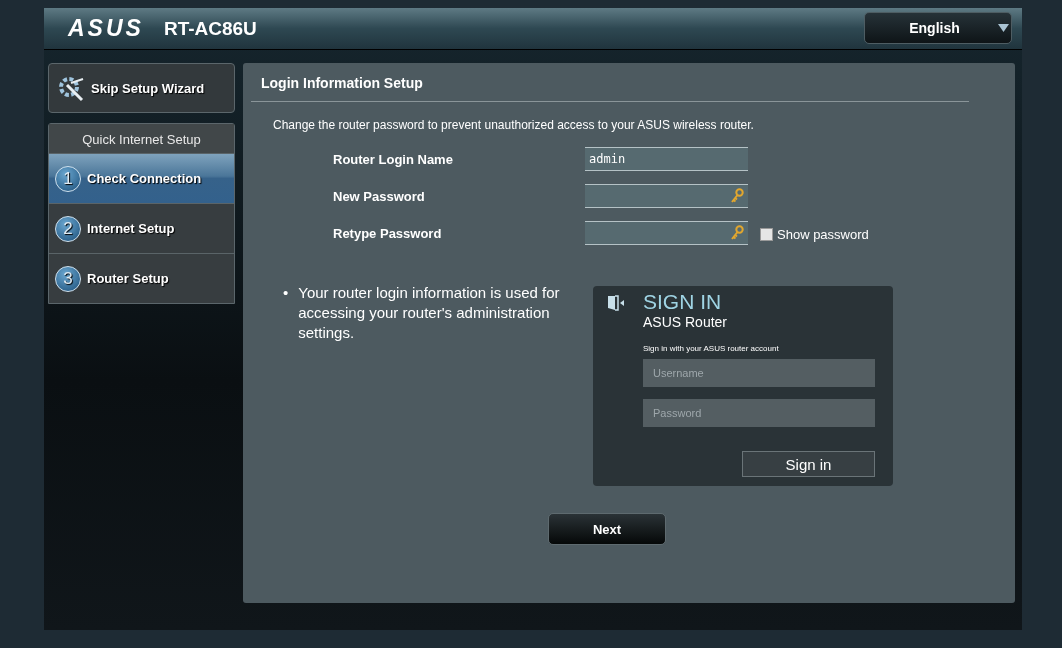 Image resolution: width=1062 pixels, height=648 pixels. Describe the element at coordinates (814, 234) in the screenshot. I see `show-password-checkbox: Show password` at that location.